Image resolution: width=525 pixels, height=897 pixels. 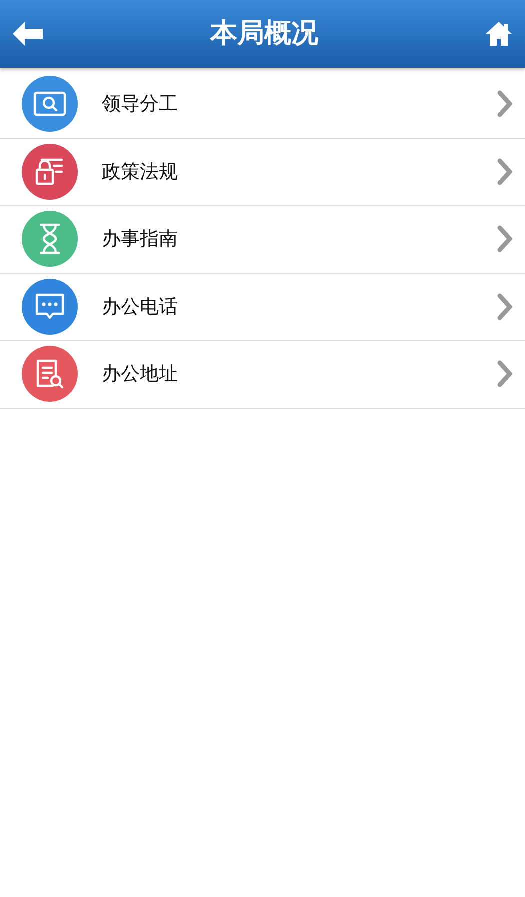 What do you see at coordinates (264, 33) in the screenshot?
I see `page-title: 本局概况` at bounding box center [264, 33].